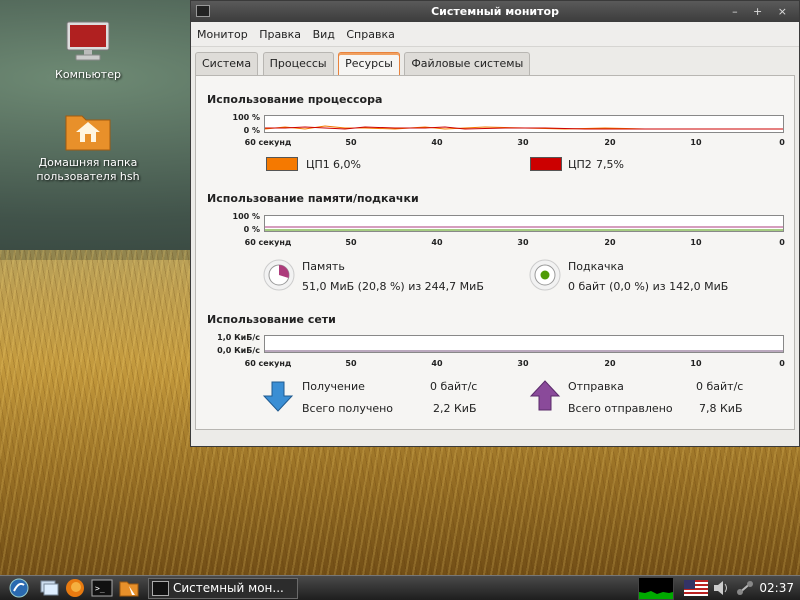  Describe the element at coordinates (324, 34) in the screenshot. I see `menu-view: Вид` at that location.